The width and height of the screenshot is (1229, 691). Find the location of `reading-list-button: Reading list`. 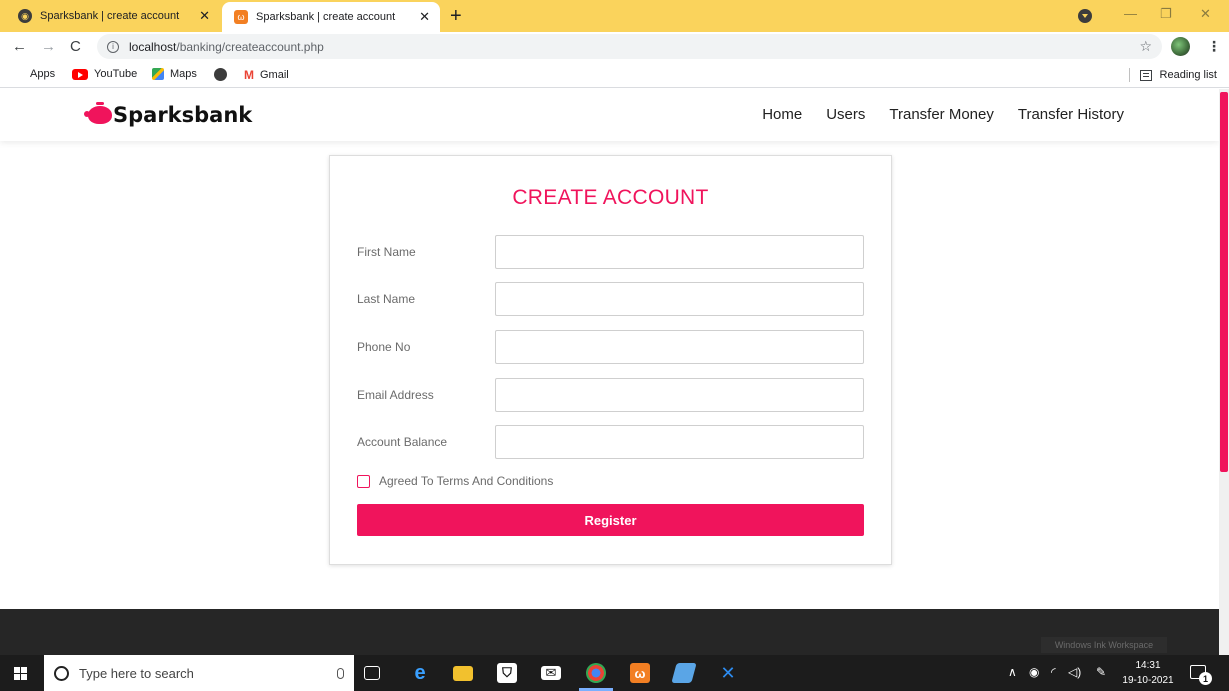

reading-list-button: Reading list is located at coordinates (1172, 75).